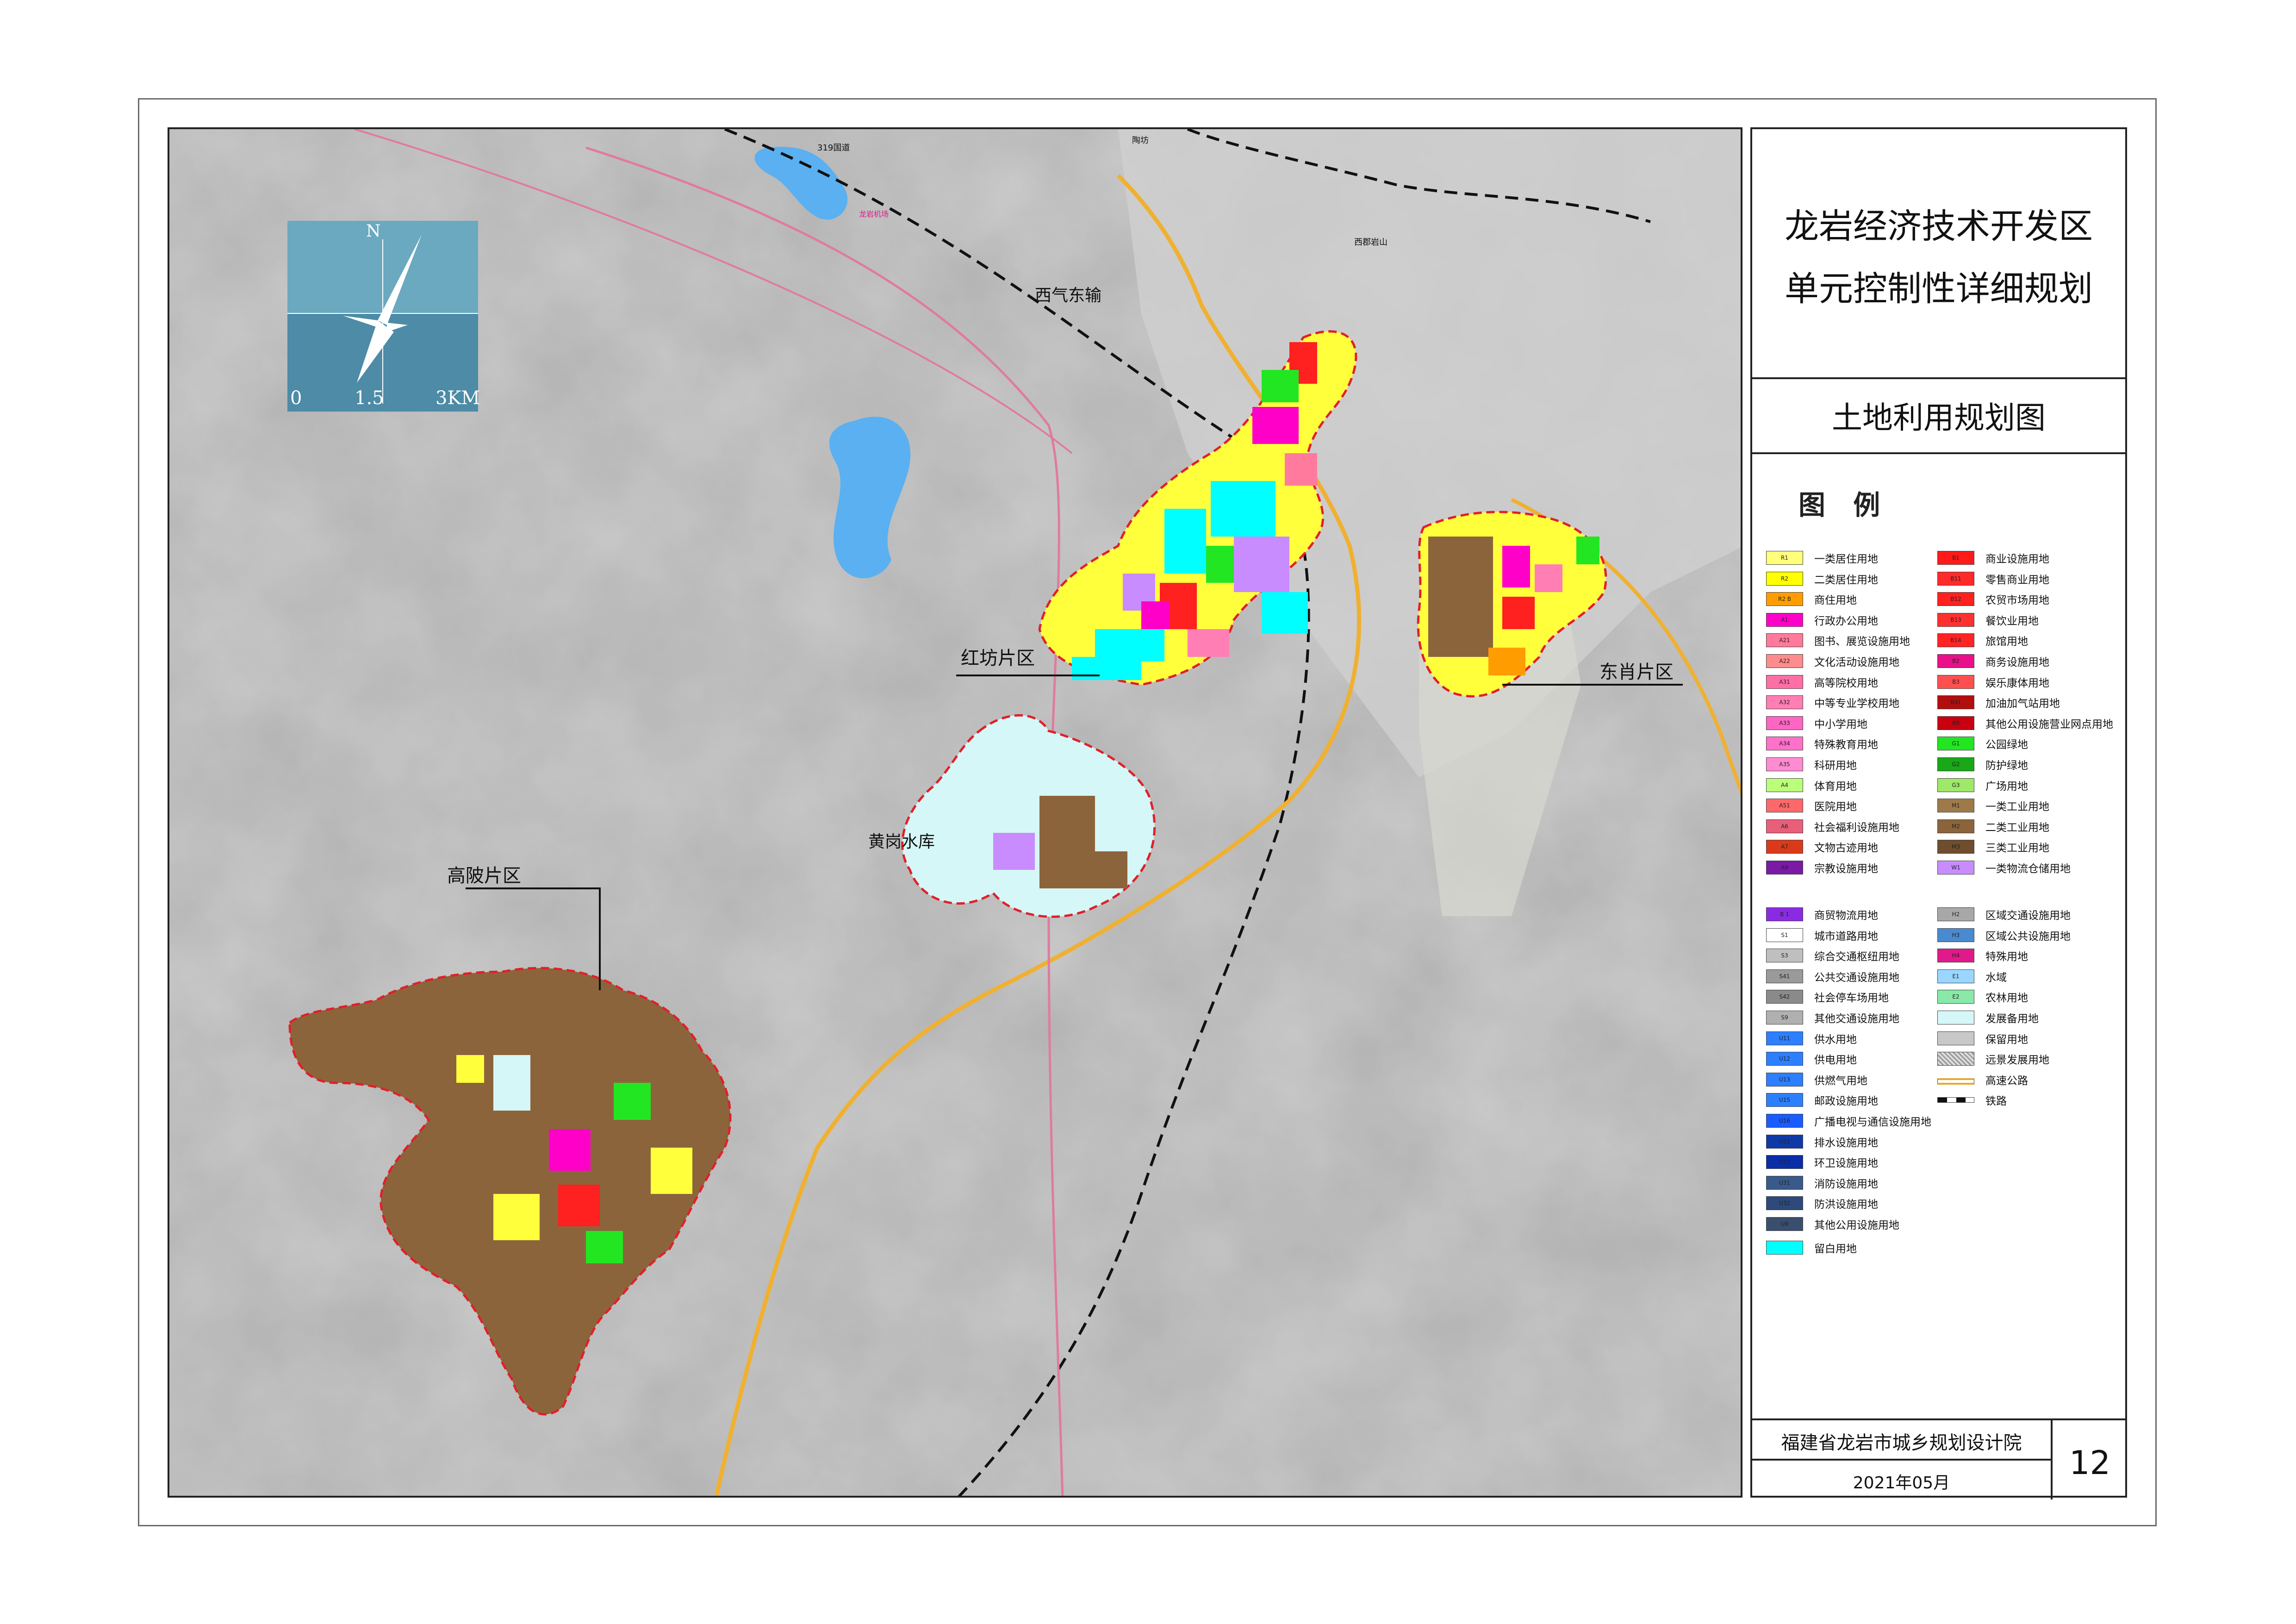 Image resolution: width=2296 pixels, height=1624 pixels. Describe the element at coordinates (1956, 826) in the screenshot. I see `legend-code: M2` at that location.